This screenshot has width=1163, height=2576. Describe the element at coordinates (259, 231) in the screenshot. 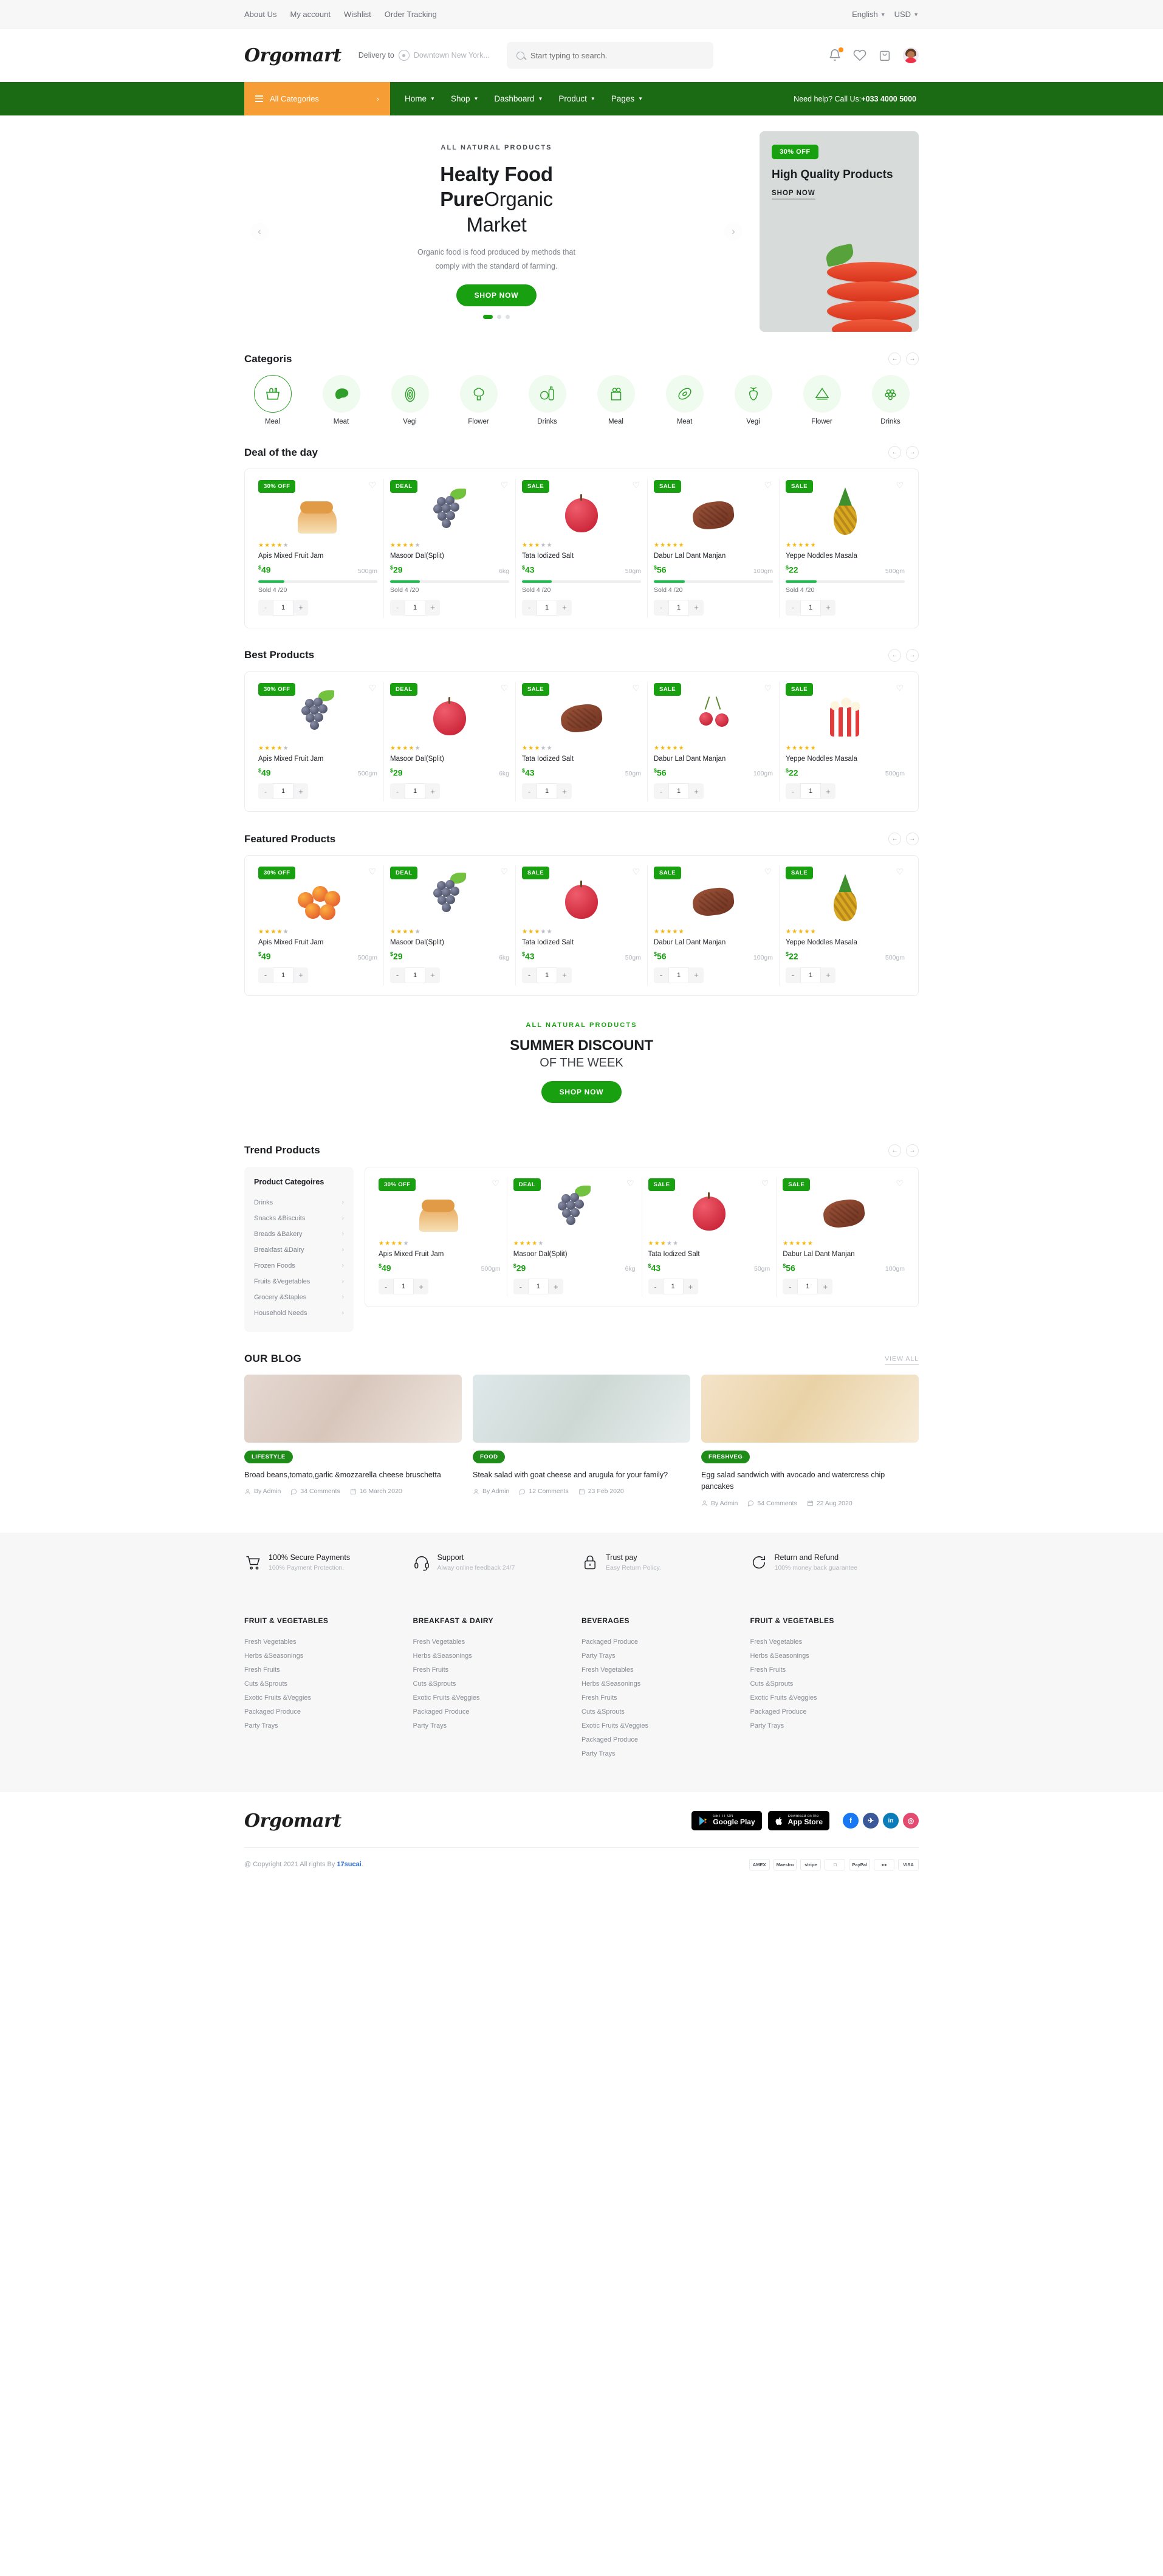

I see `hero-prev-button: ‹` at that location.